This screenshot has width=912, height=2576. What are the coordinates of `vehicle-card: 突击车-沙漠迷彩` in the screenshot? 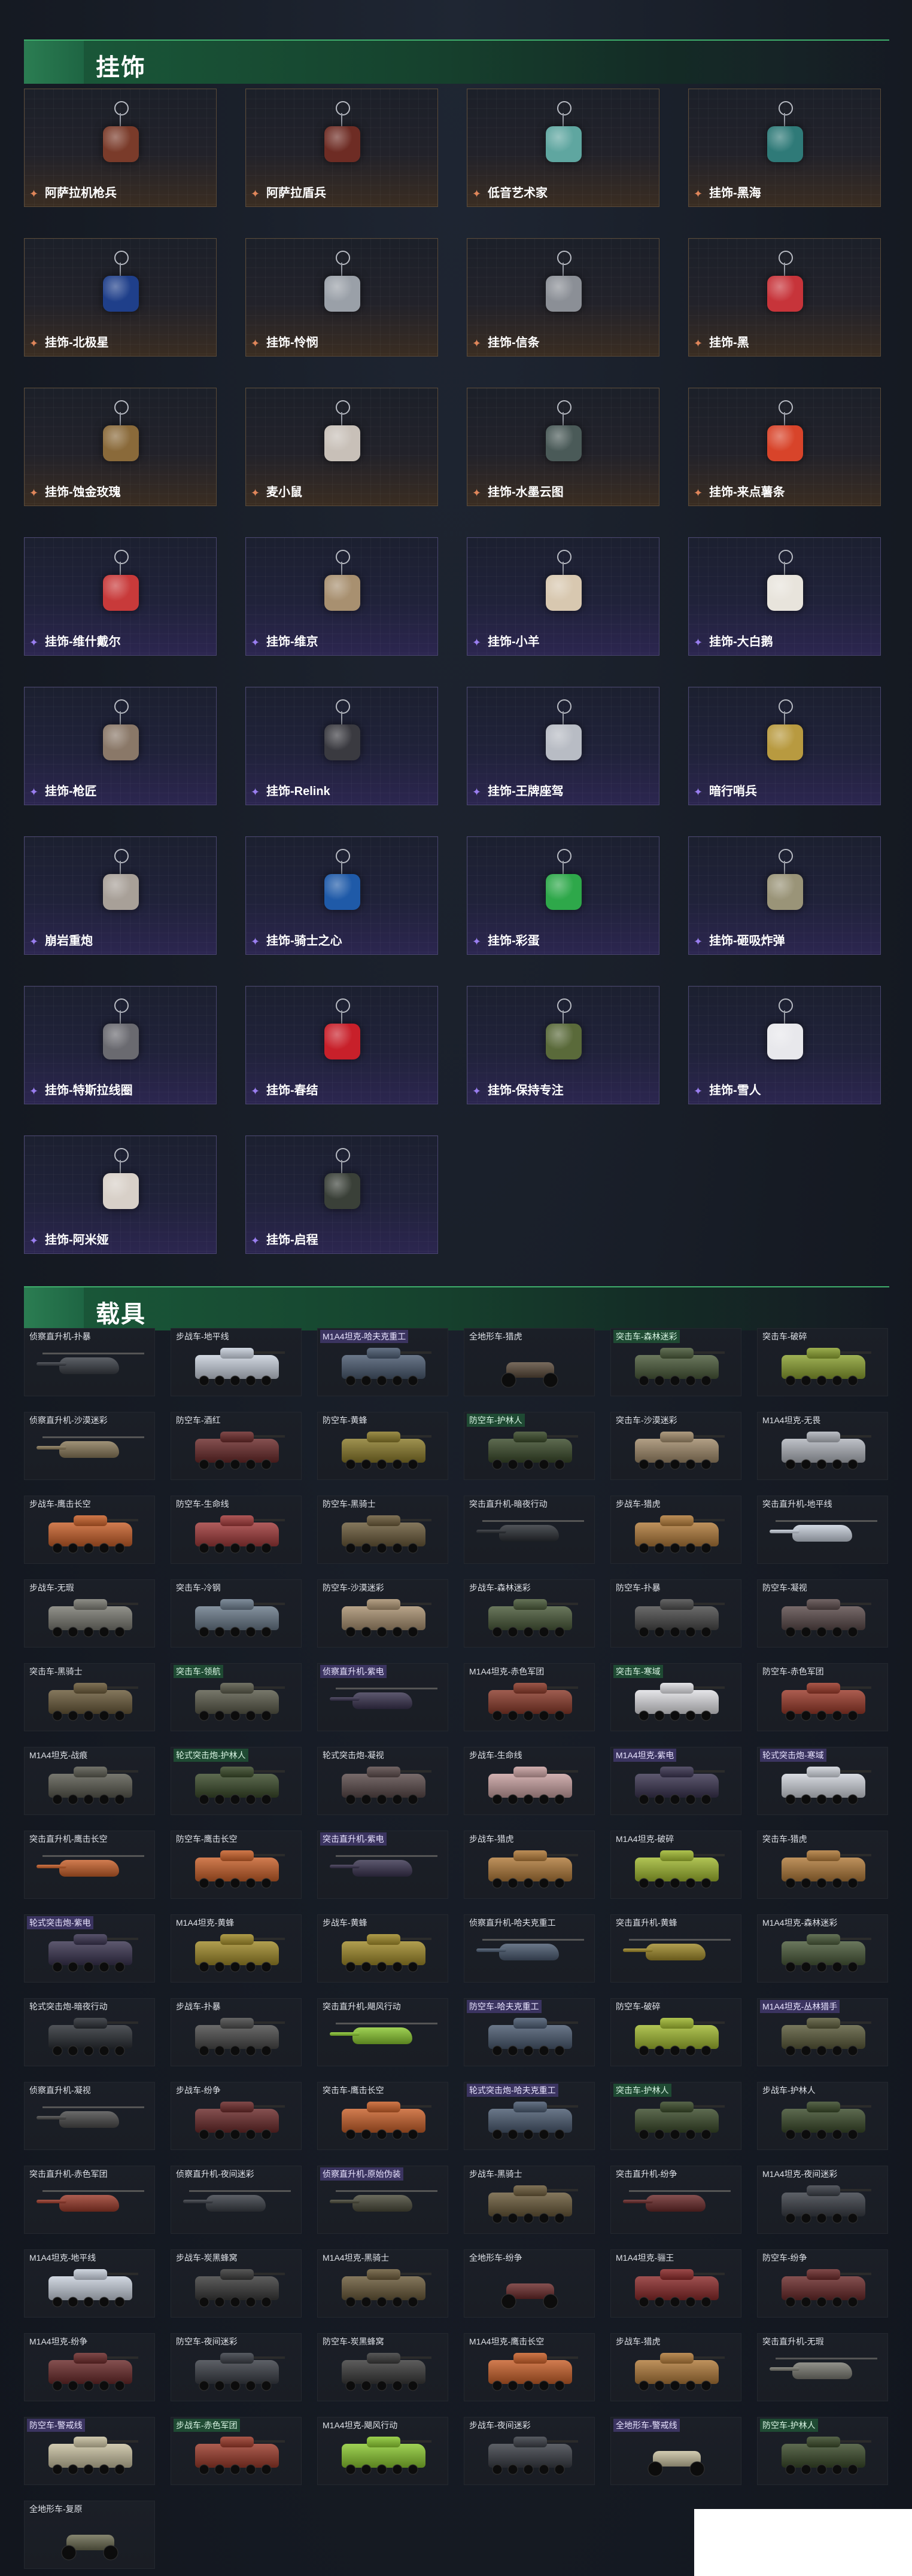 It's located at (676, 1446).